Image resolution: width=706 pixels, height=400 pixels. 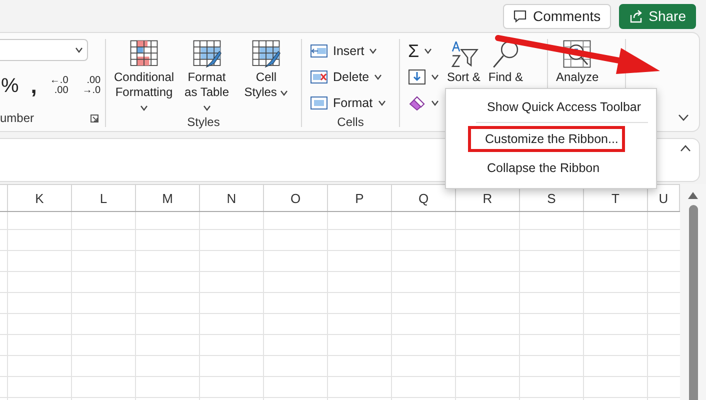 What do you see at coordinates (657, 16) in the screenshot?
I see `share-button: Share` at bounding box center [657, 16].